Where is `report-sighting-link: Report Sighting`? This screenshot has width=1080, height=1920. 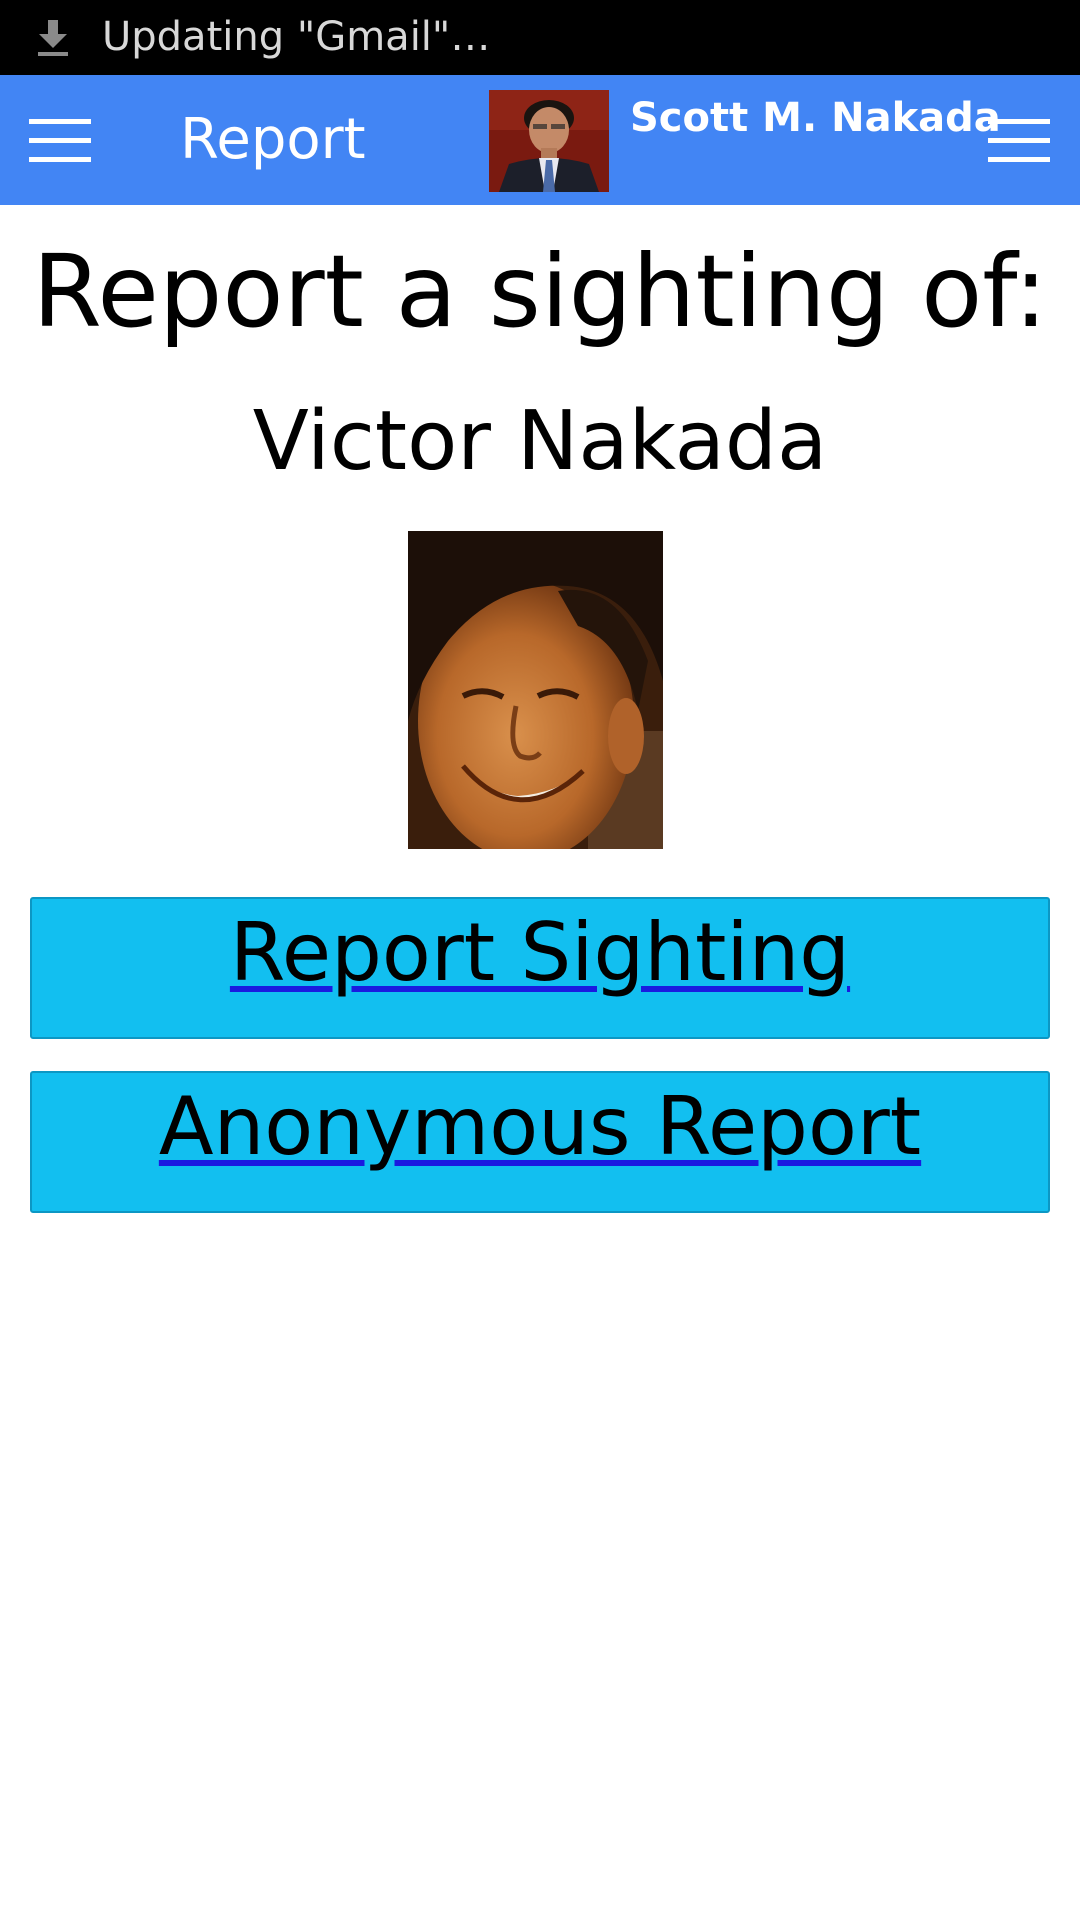 report-sighting-link: Report Sighting is located at coordinates (540, 953).